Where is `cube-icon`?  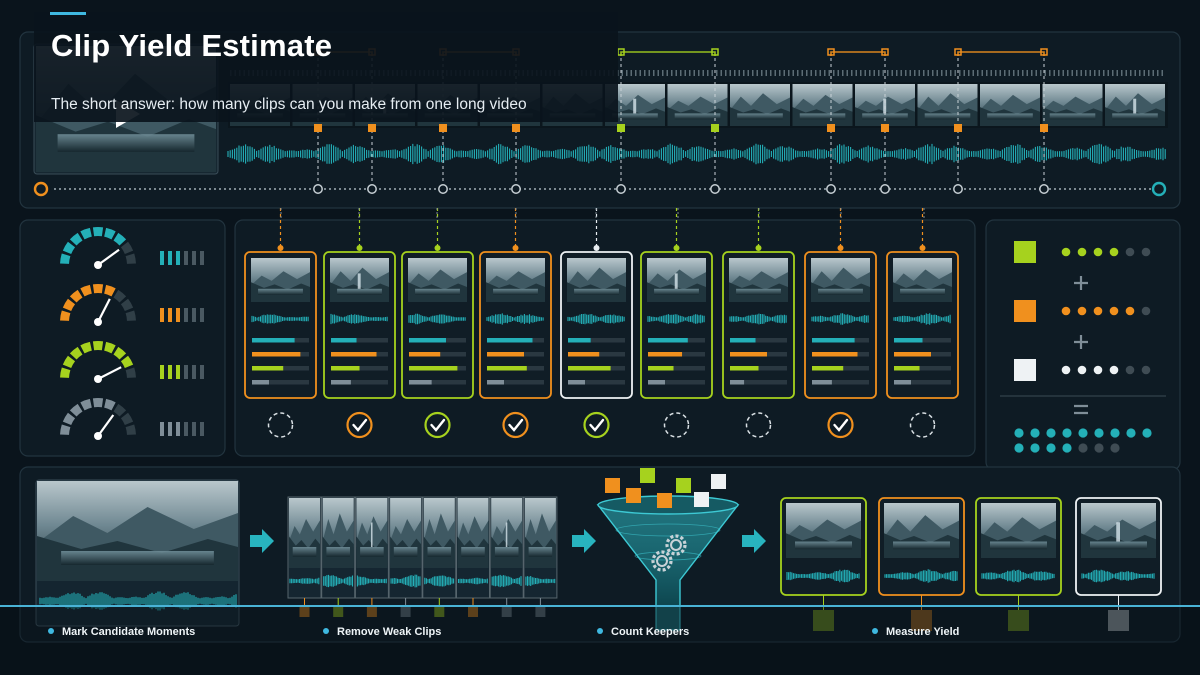 cube-icon is located at coordinates (718, 481).